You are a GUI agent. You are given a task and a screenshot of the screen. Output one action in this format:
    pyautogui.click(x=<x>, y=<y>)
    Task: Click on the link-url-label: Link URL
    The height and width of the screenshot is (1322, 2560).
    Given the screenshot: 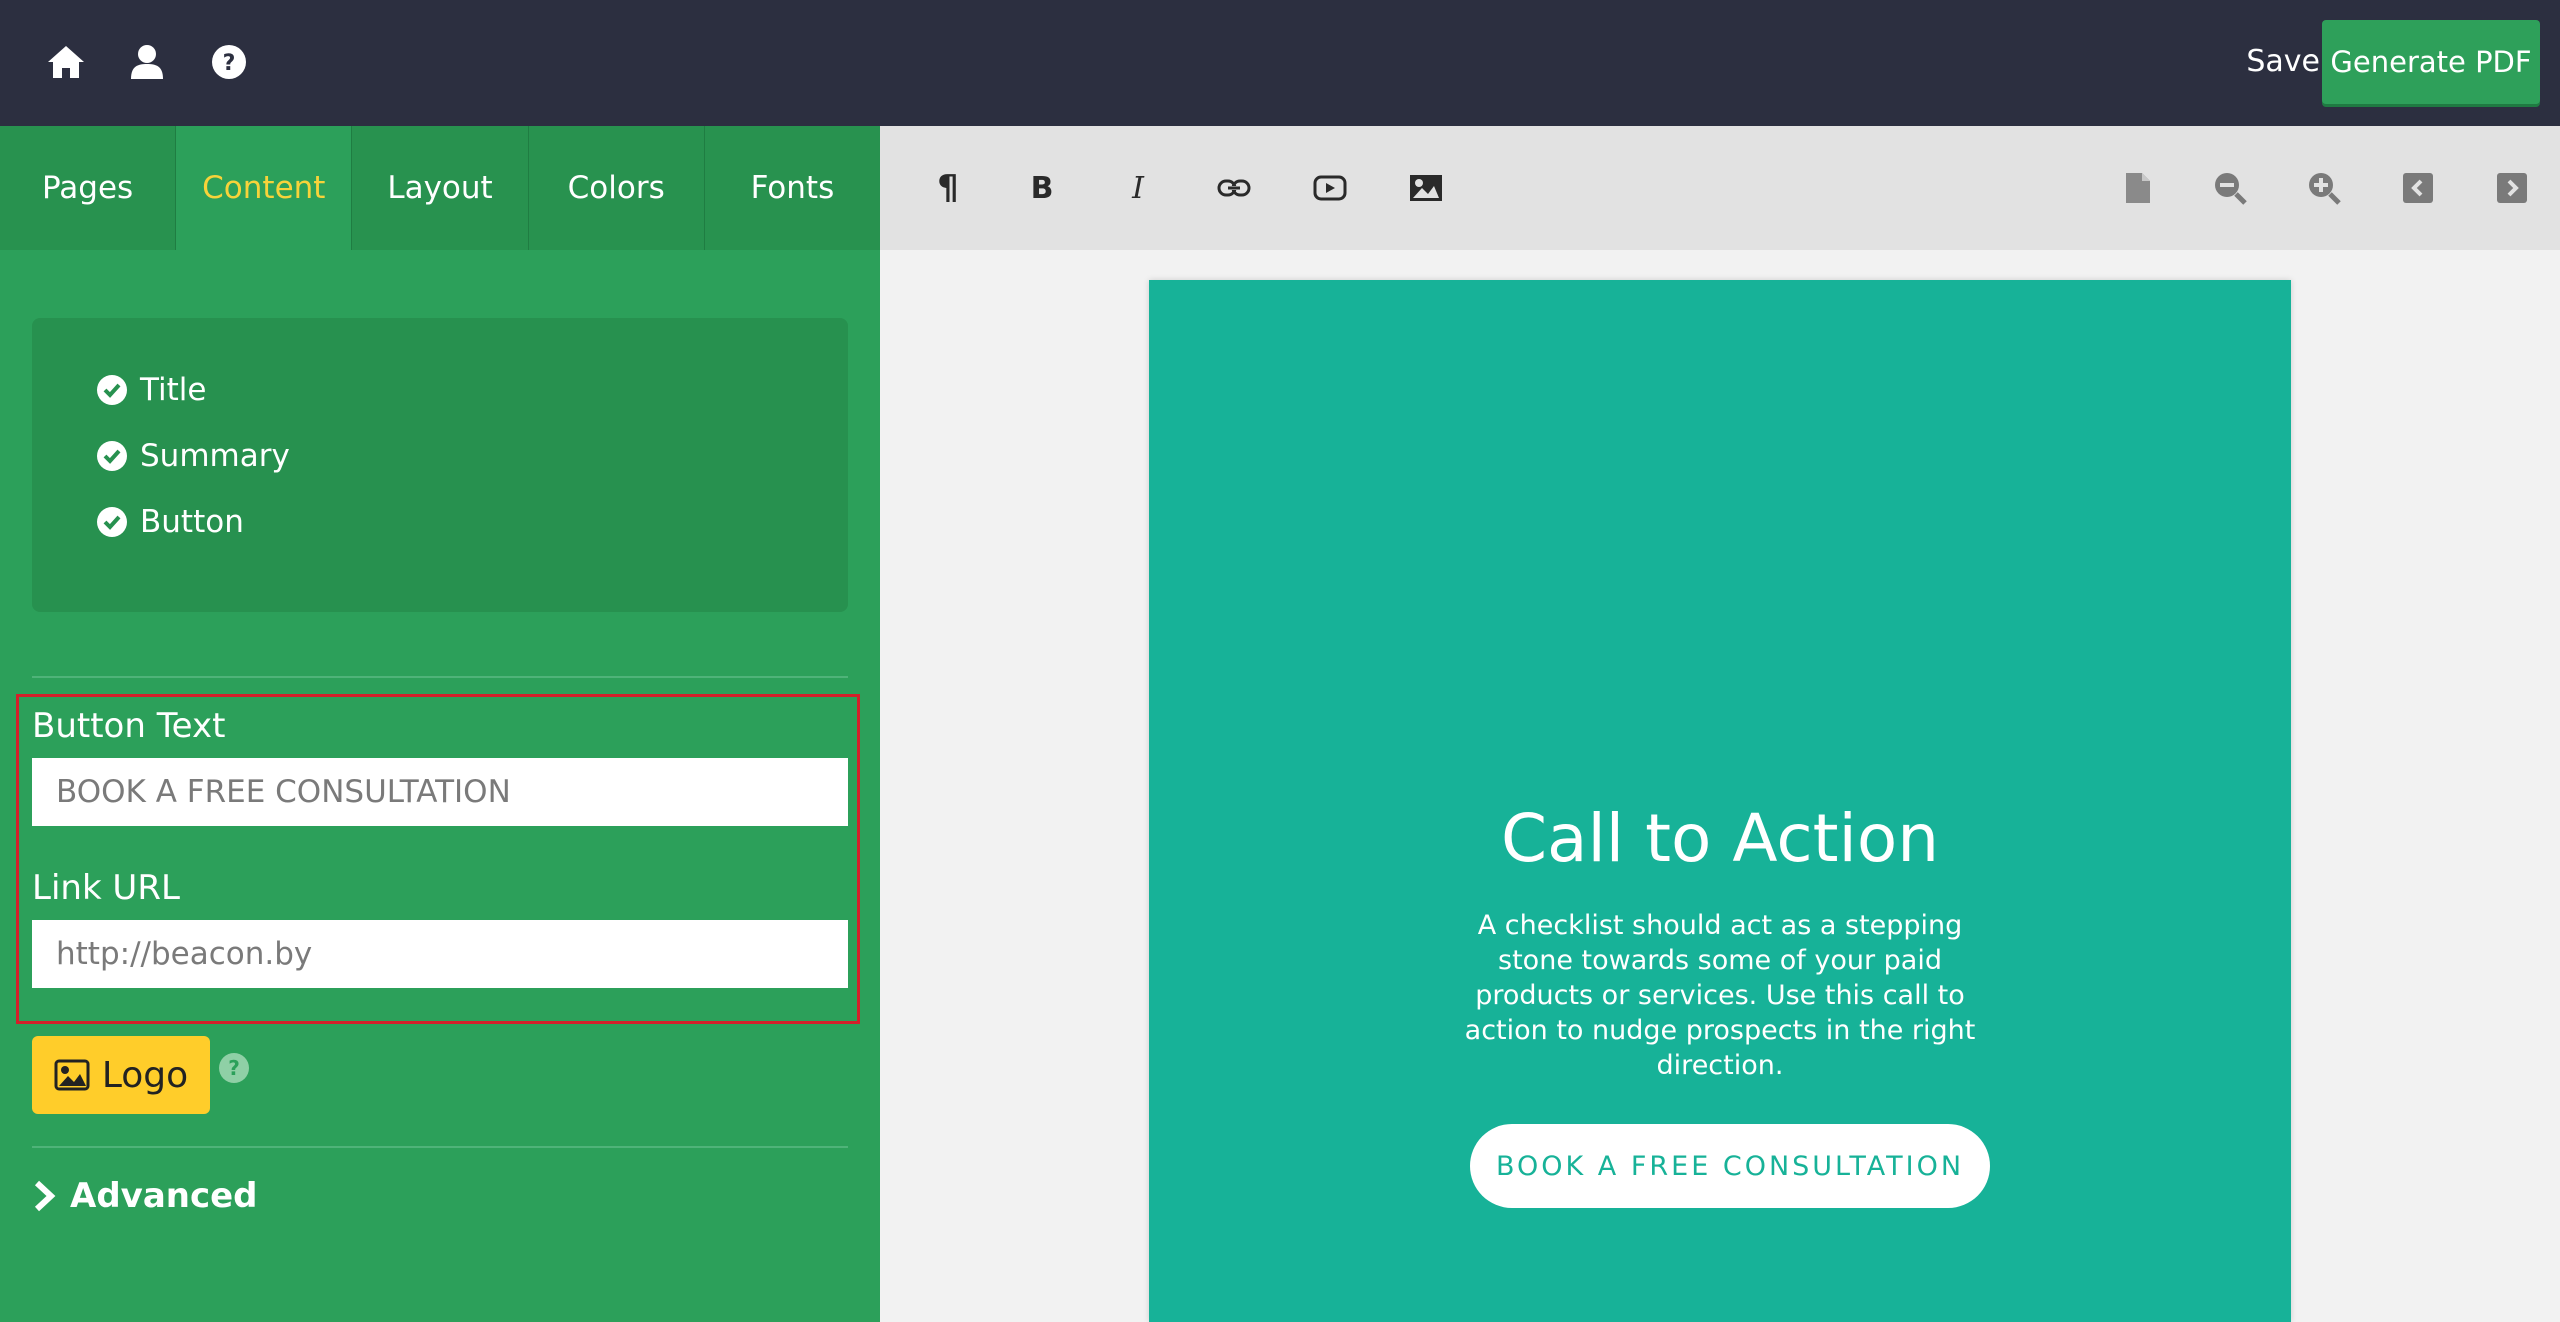 What is the action you would take?
    pyautogui.click(x=106, y=888)
    